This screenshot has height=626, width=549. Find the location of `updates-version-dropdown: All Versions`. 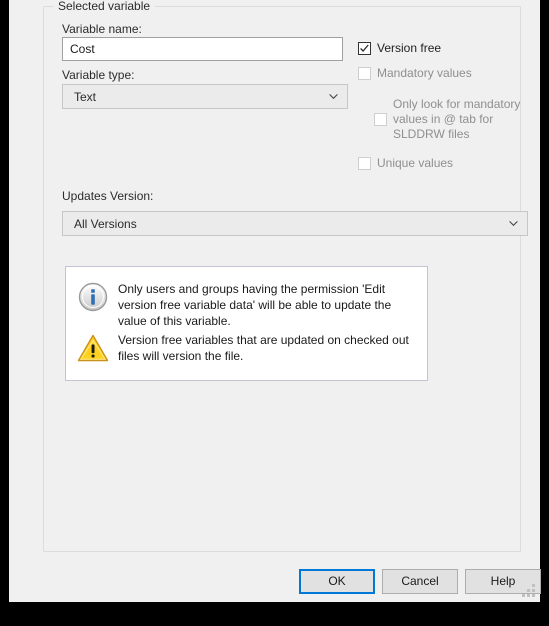

updates-version-dropdown: All Versions is located at coordinates (295, 223).